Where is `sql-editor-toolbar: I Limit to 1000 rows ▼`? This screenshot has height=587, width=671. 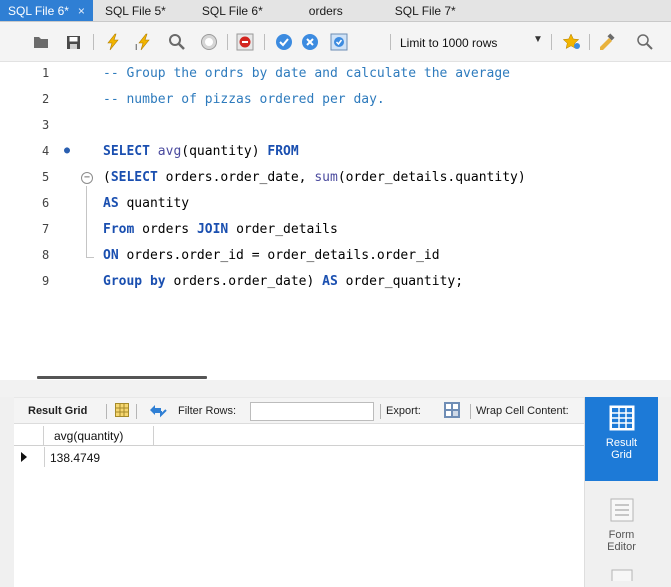
sql-editor-toolbar: I Limit to 1000 rows ▼ is located at coordinates (335, 42).